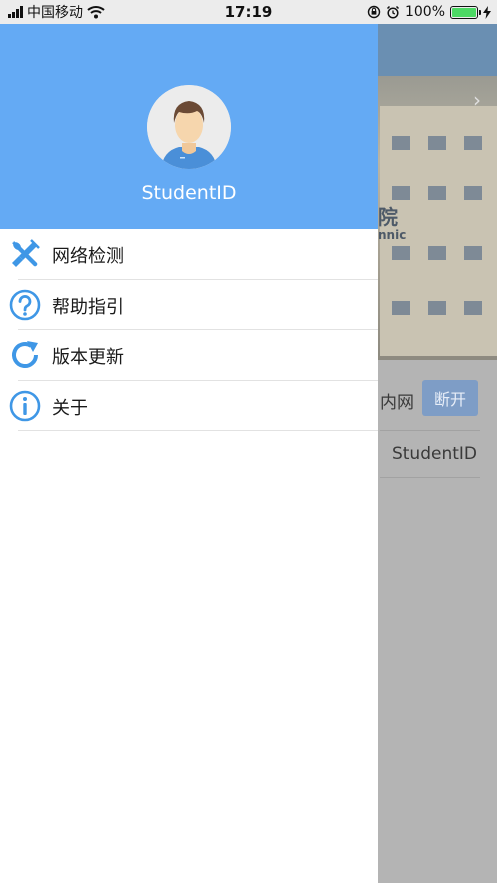 This screenshot has height=883, width=497. Describe the element at coordinates (189, 406) in the screenshot. I see `menu-item-about: 关于` at that location.